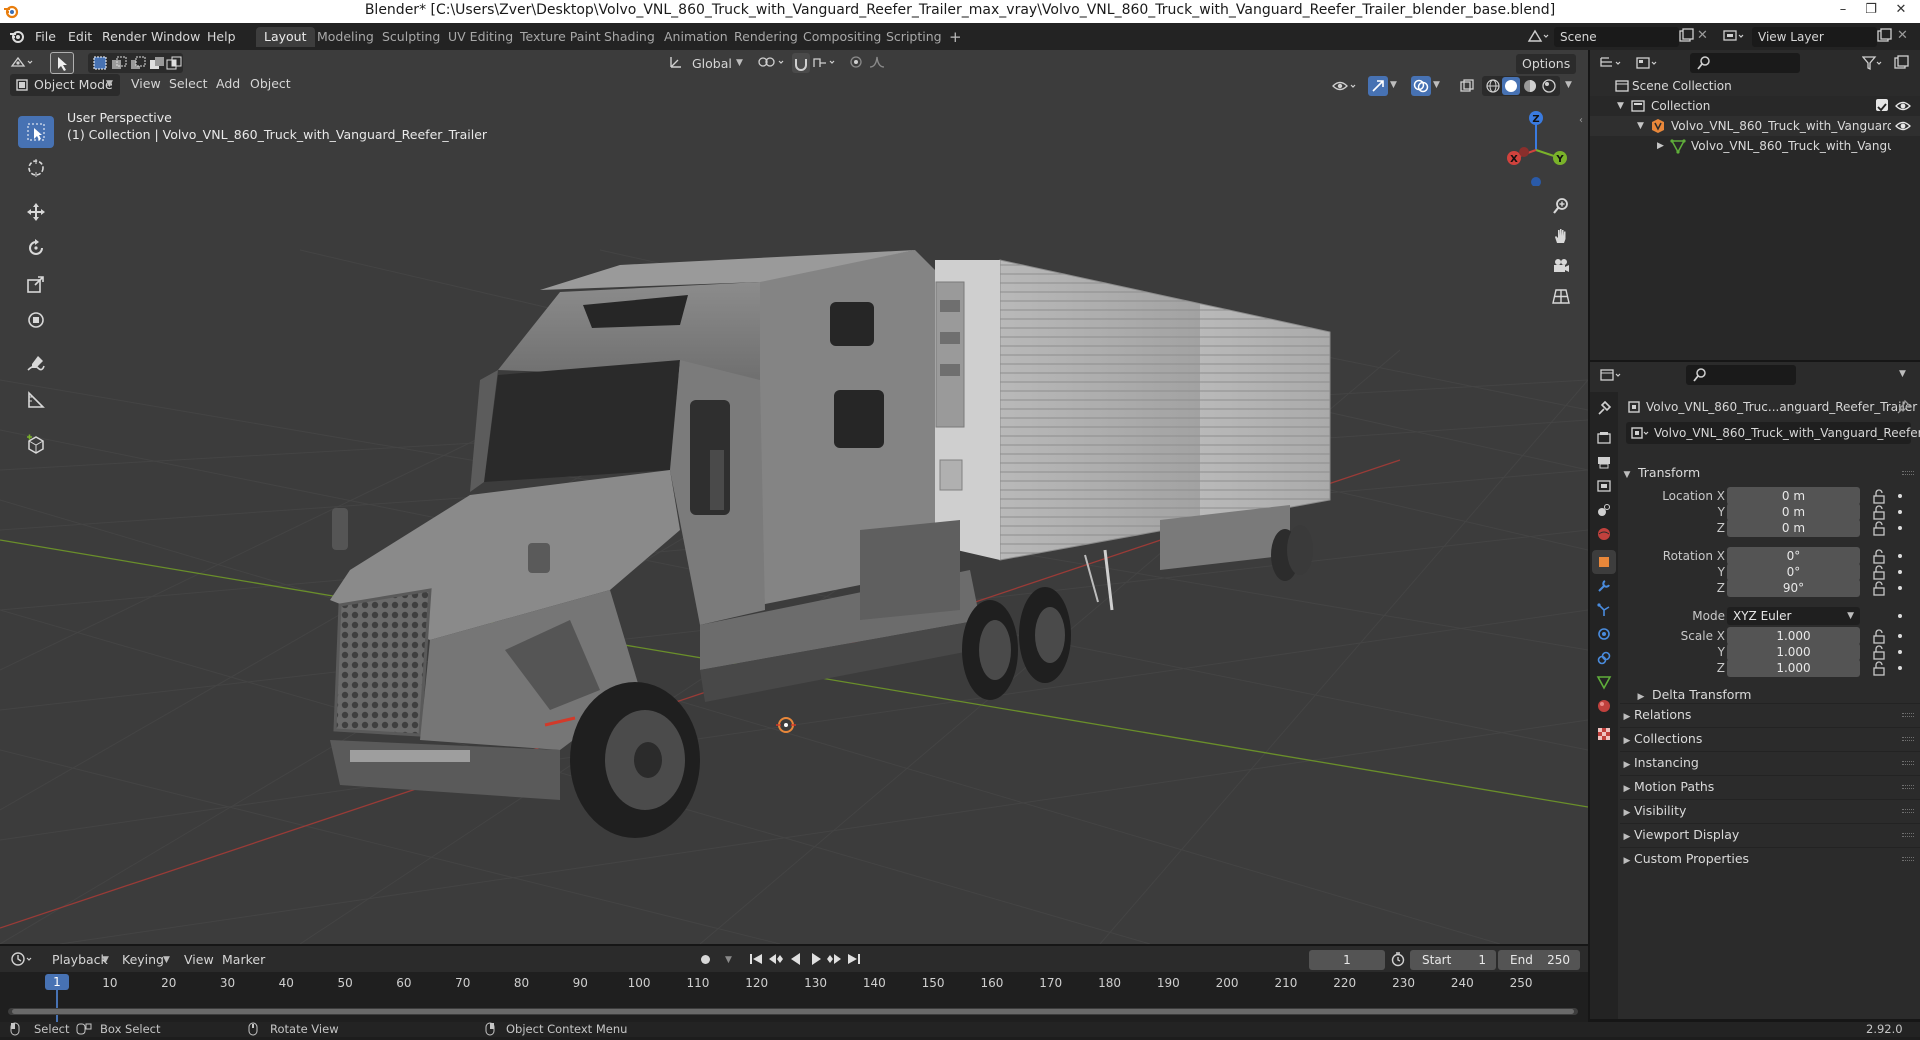 The width and height of the screenshot is (1920, 1040). Describe the element at coordinates (1604, 682) in the screenshot. I see `data-properties-tab` at that location.